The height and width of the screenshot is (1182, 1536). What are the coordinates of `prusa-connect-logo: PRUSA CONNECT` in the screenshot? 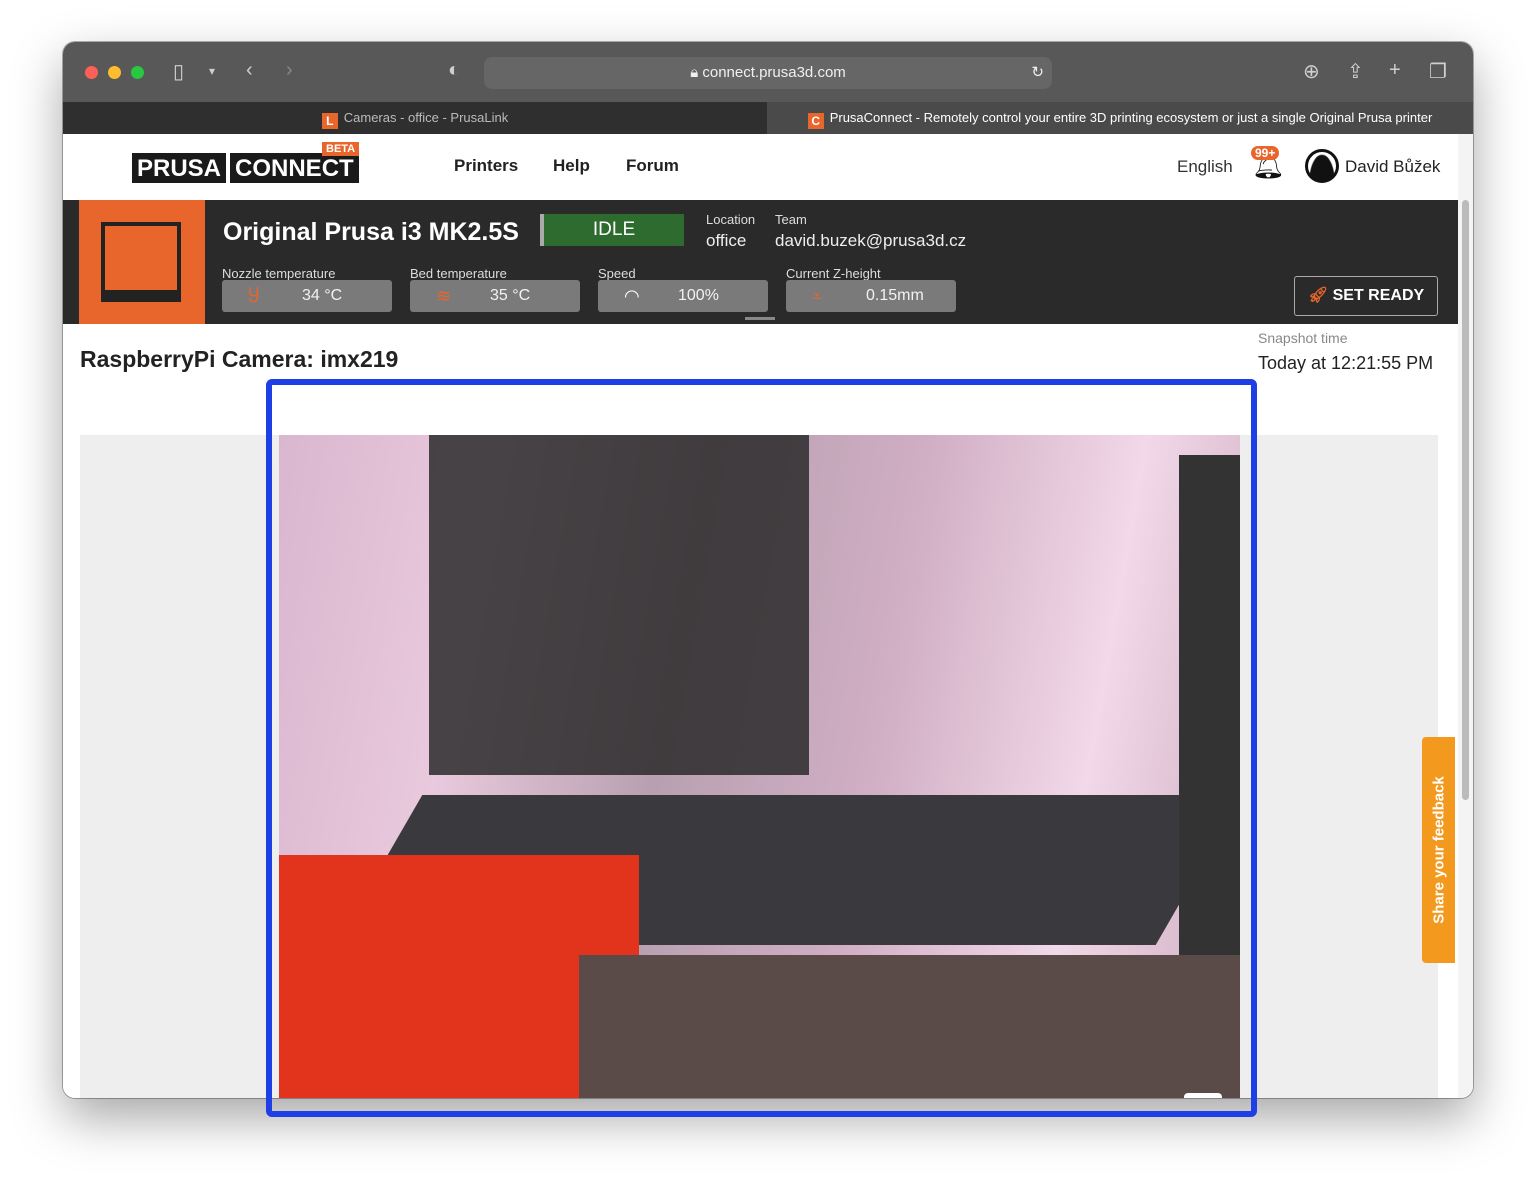 It's located at (245, 168).